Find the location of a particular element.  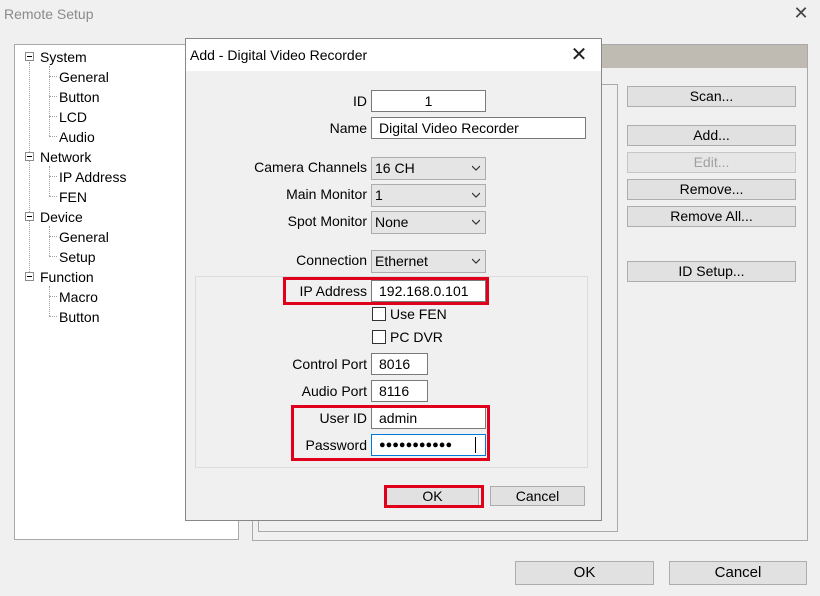

dialog-title: Add - Digital Video Recorder is located at coordinates (279, 55).